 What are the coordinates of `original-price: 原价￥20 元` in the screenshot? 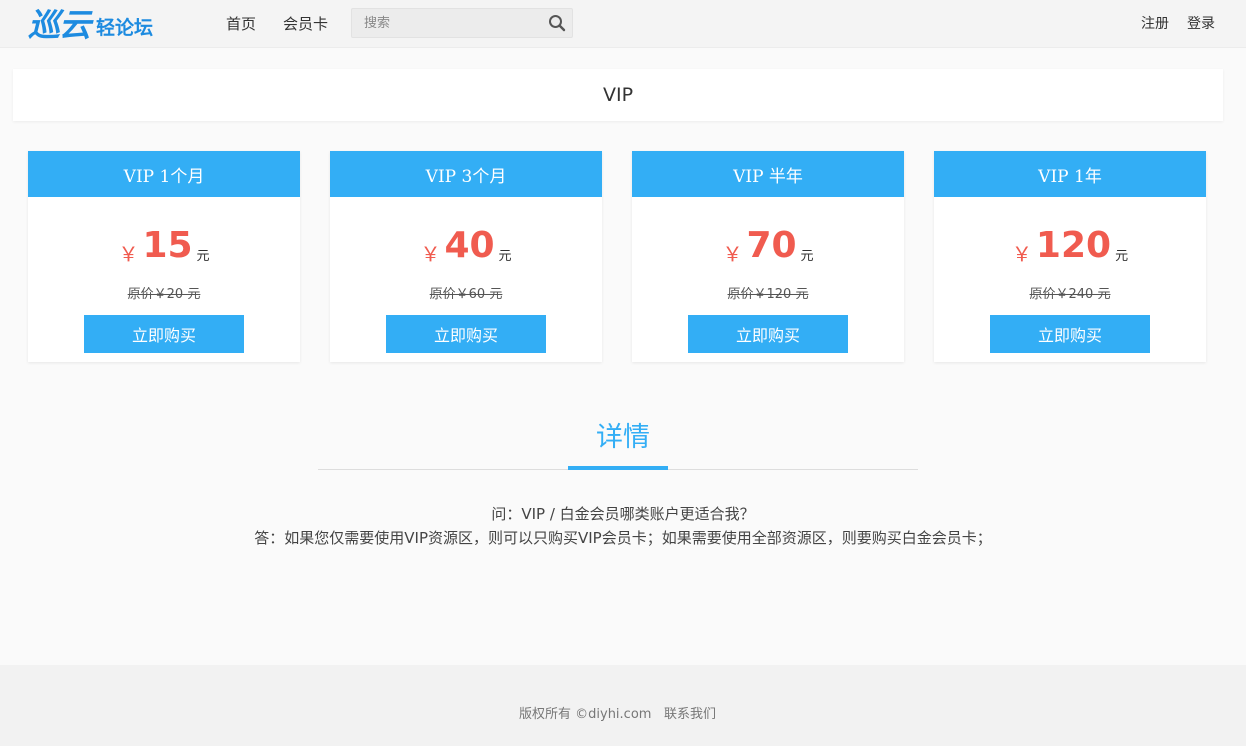 It's located at (164, 294).